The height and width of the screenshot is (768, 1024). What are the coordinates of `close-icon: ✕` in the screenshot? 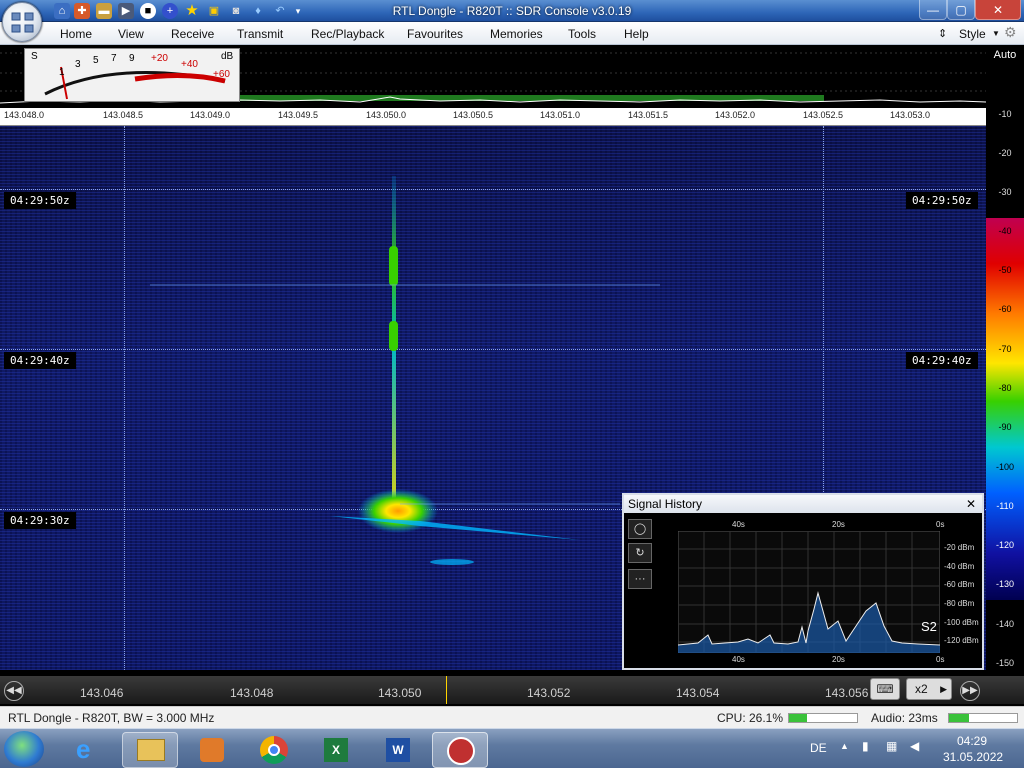 It's located at (971, 504).